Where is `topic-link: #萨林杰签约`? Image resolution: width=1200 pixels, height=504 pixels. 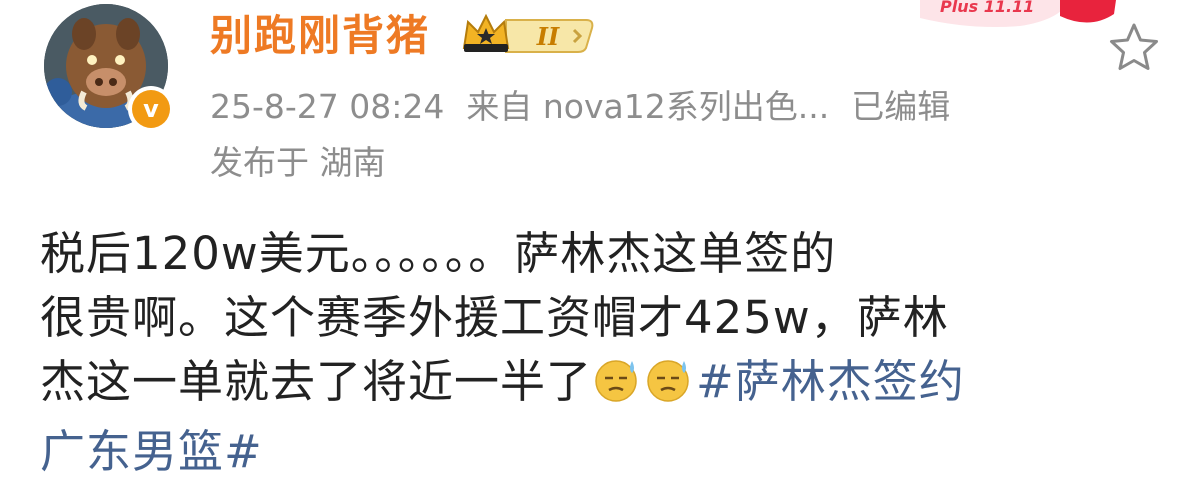 topic-link: #萨林杰签约 is located at coordinates (830, 381).